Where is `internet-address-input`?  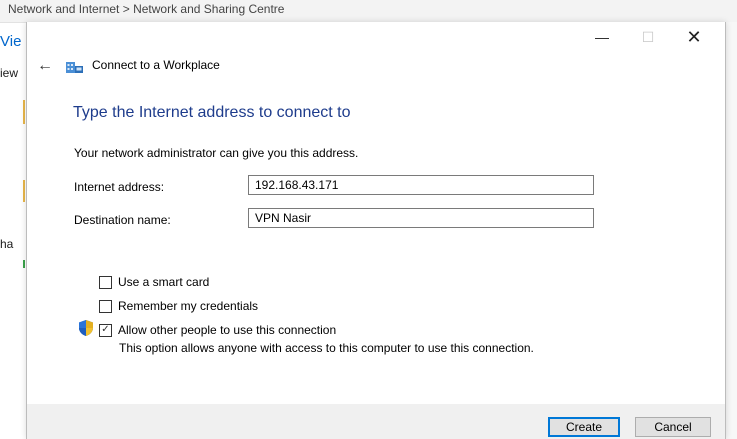
internet-address-input is located at coordinates (421, 185).